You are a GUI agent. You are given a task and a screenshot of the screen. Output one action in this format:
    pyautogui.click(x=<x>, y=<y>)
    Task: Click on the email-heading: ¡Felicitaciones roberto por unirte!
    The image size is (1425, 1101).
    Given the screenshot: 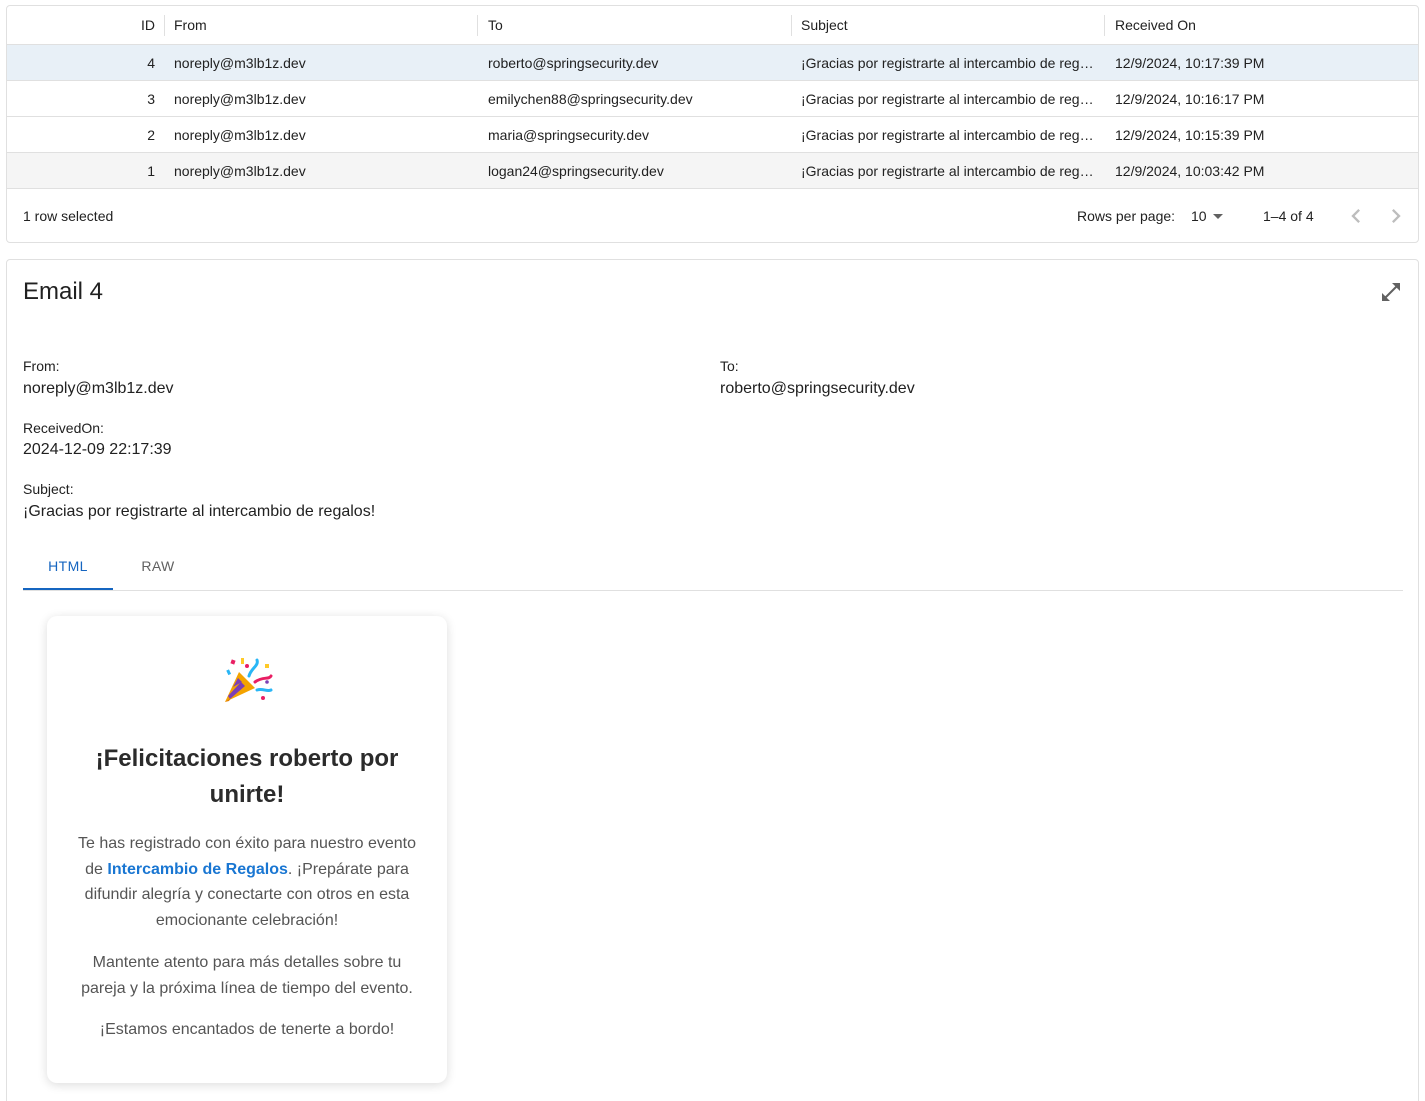 What is the action you would take?
    pyautogui.click(x=247, y=776)
    